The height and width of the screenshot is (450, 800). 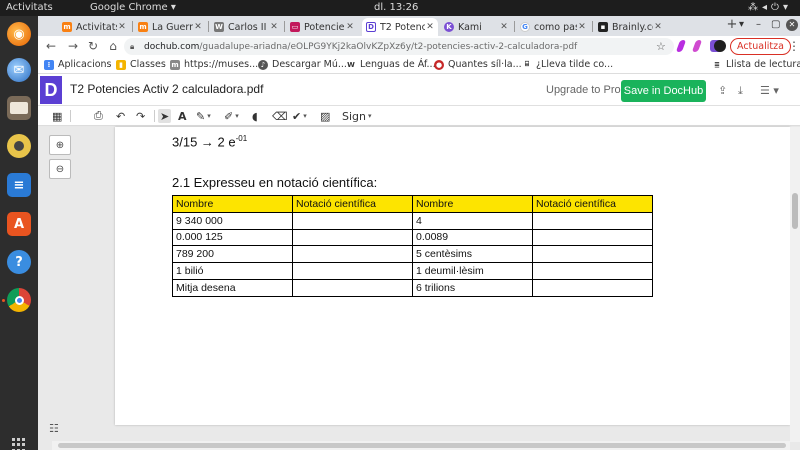 I want to click on share-icon: ⇪, so click(x=722, y=90).